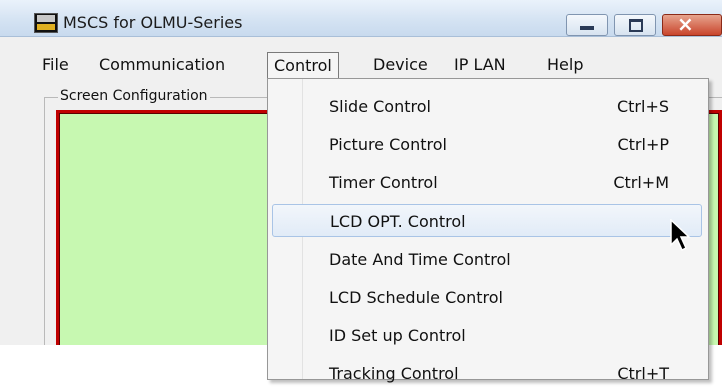  Describe the element at coordinates (398, 221) in the screenshot. I see `menu-item-label: LCD OPT. Control` at that location.